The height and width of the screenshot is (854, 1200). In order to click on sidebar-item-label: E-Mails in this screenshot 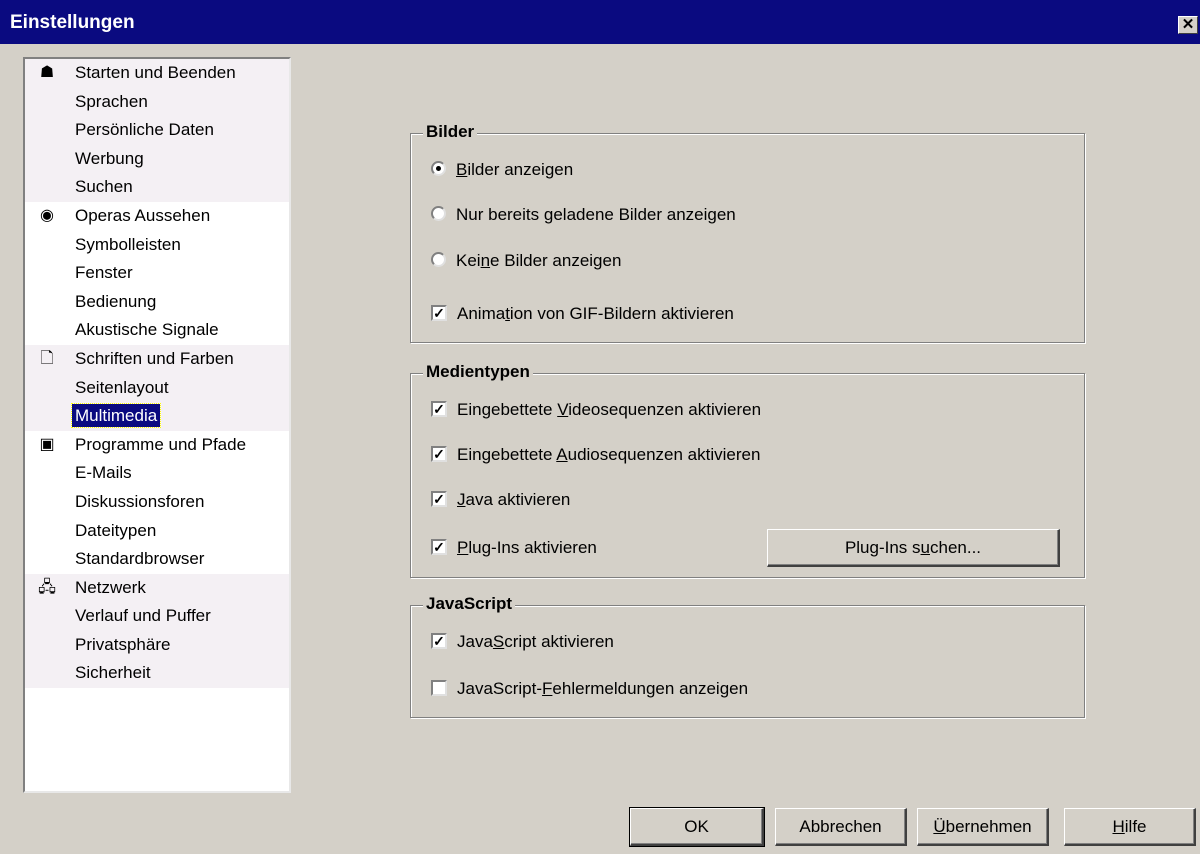, I will do `click(103, 473)`.